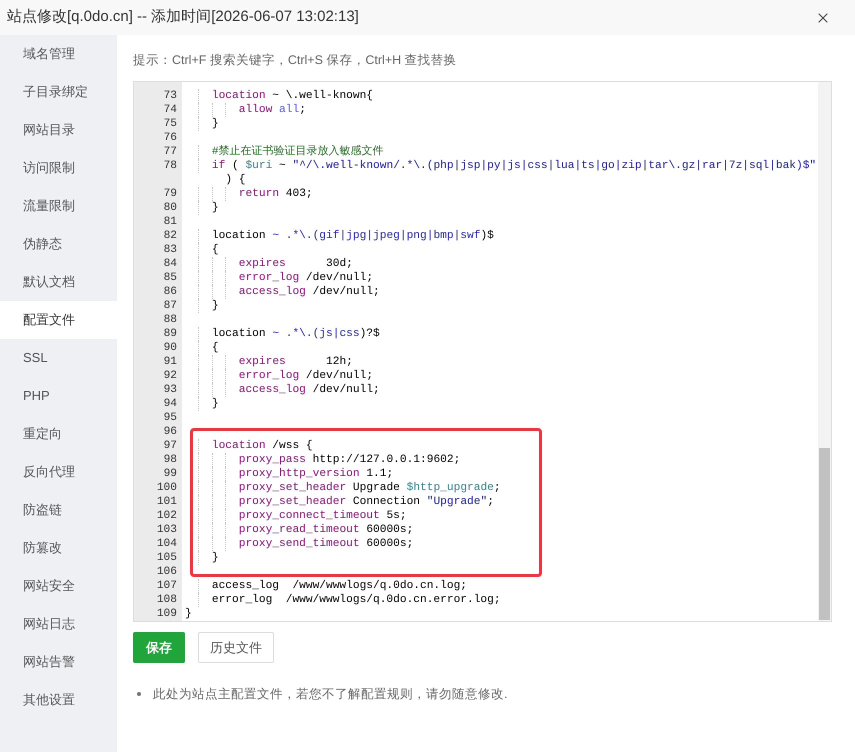  What do you see at coordinates (58, 700) in the screenshot?
I see `sidebar-item: 其他设置` at bounding box center [58, 700].